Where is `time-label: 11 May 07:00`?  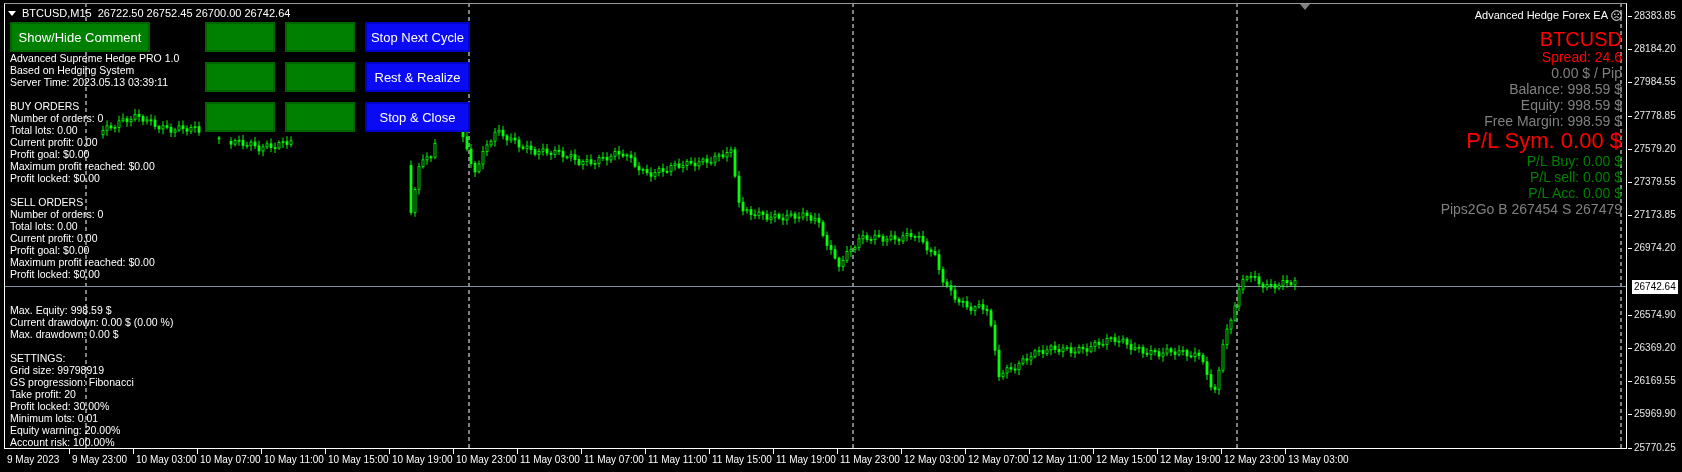 time-label: 11 May 07:00 is located at coordinates (614, 459).